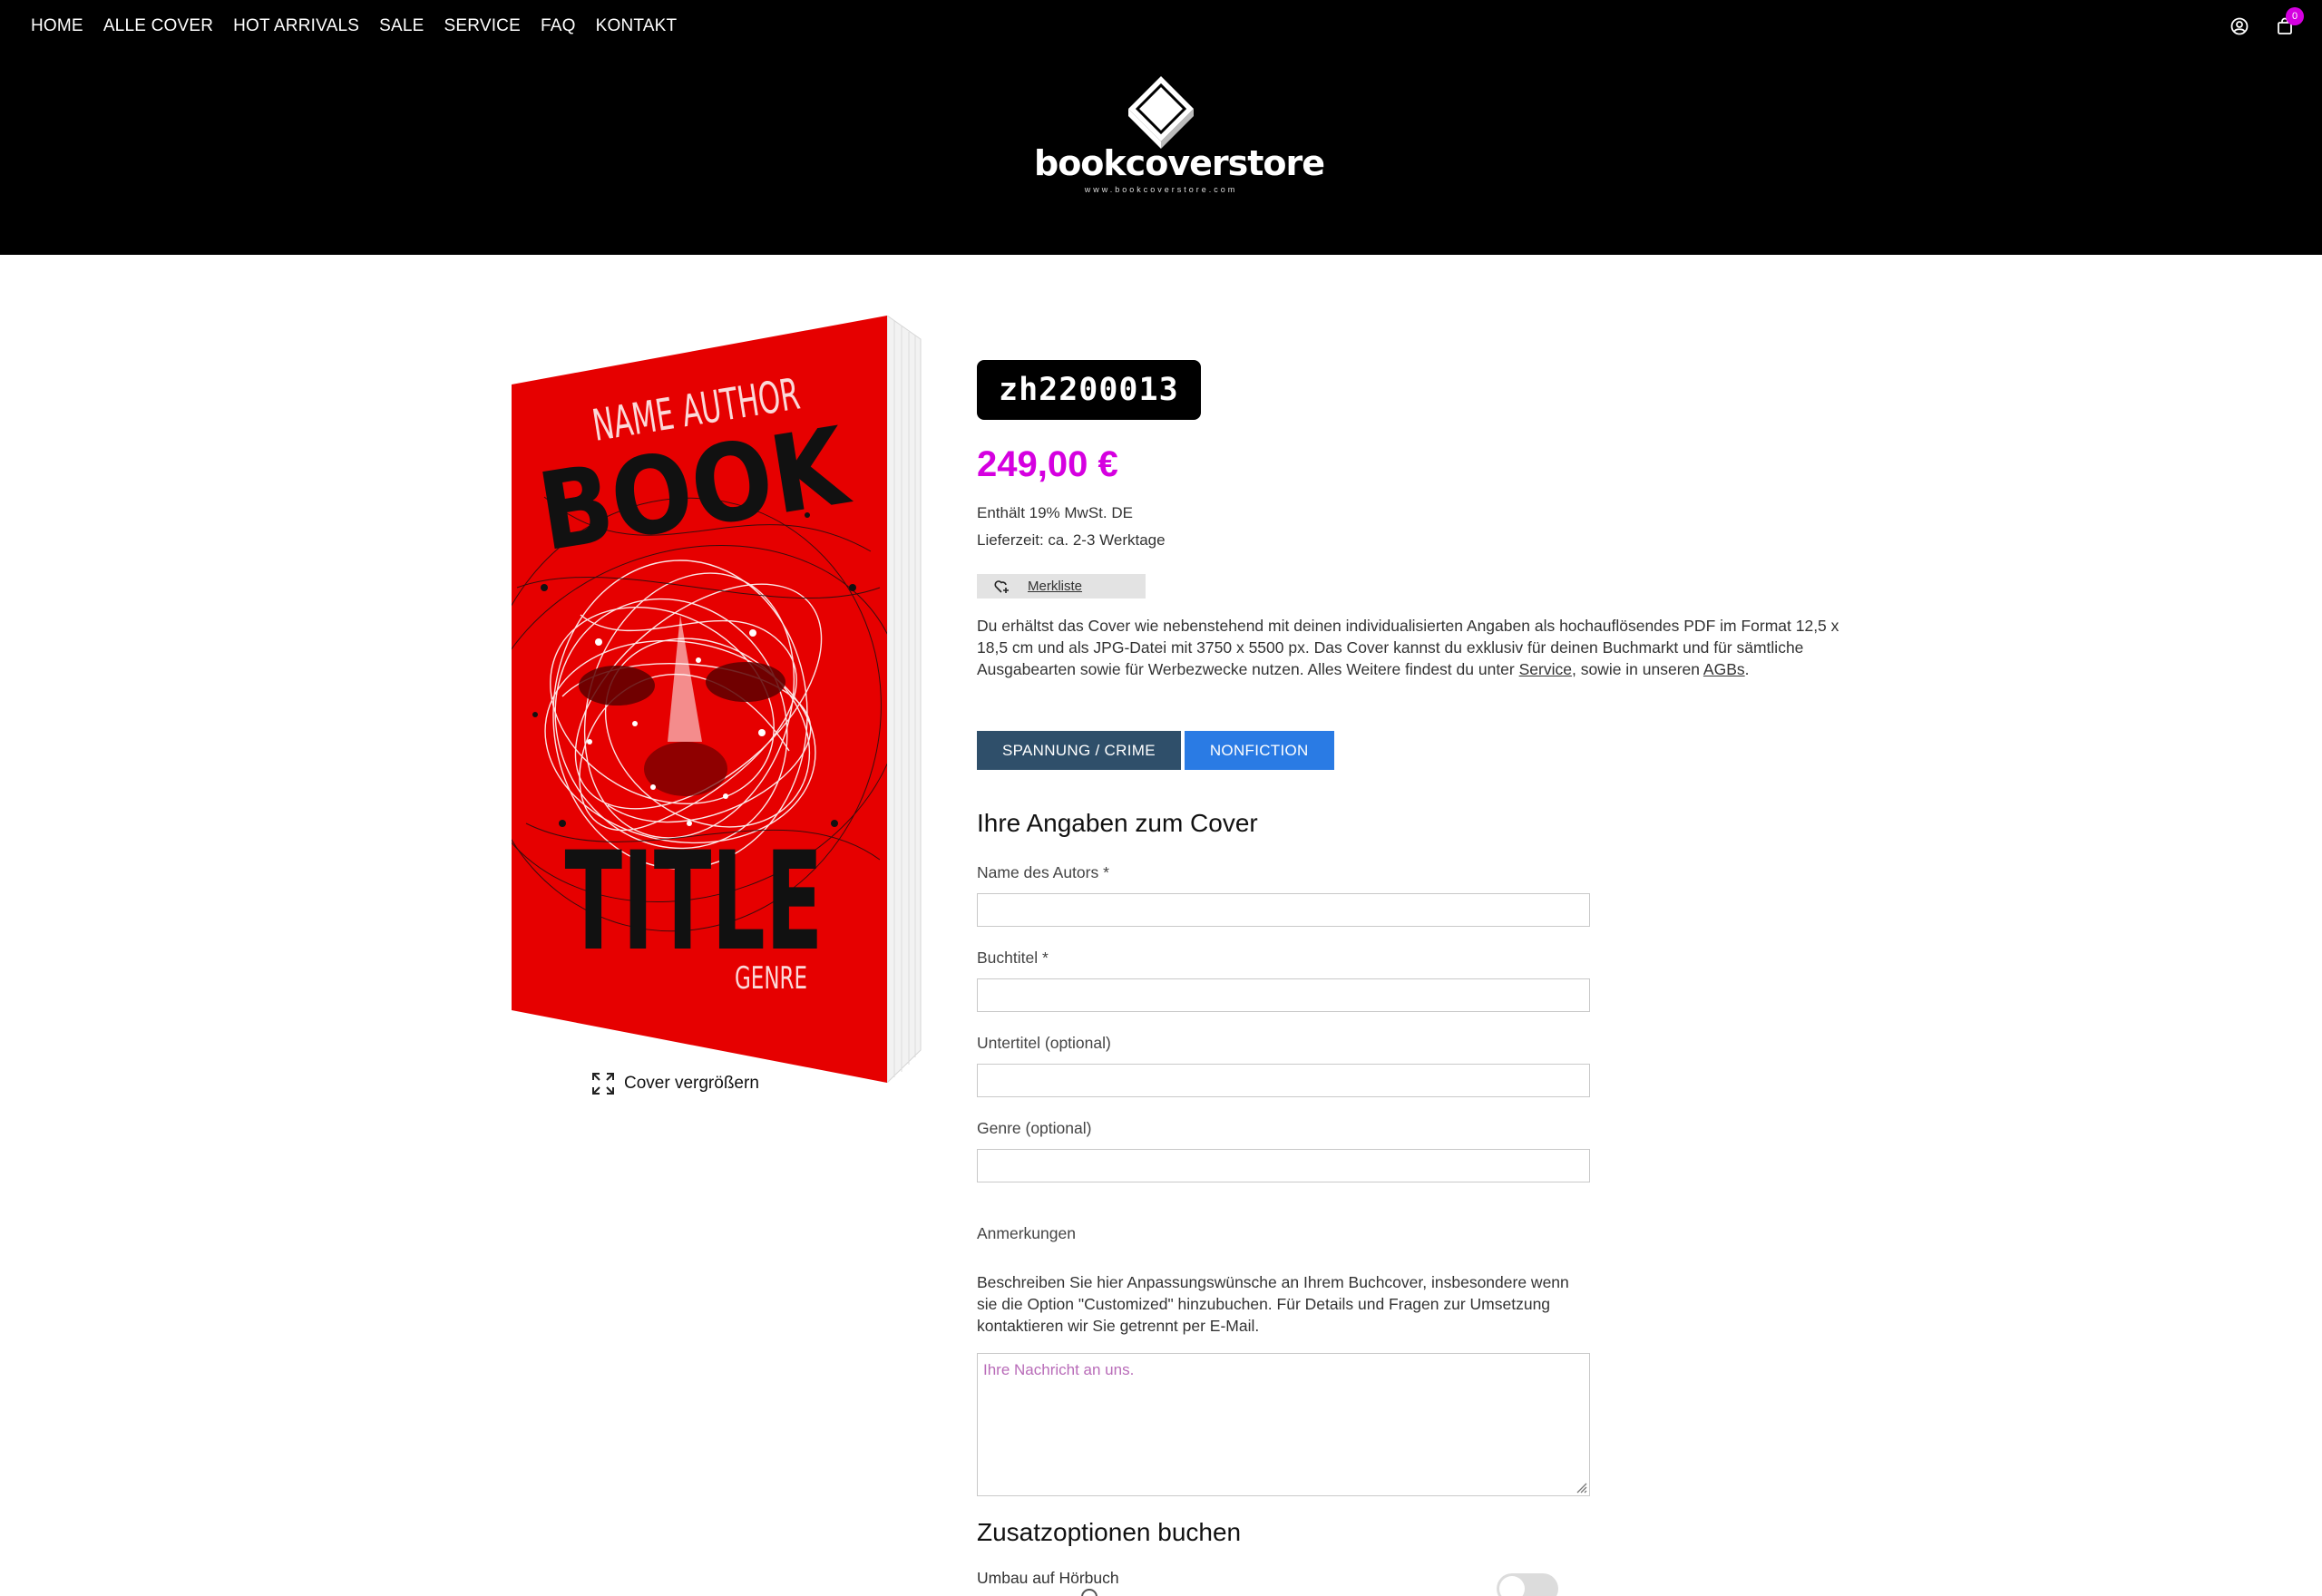 This screenshot has width=2322, height=1596. I want to click on form-title: Ihre Angaben zum Cover, so click(1117, 823).